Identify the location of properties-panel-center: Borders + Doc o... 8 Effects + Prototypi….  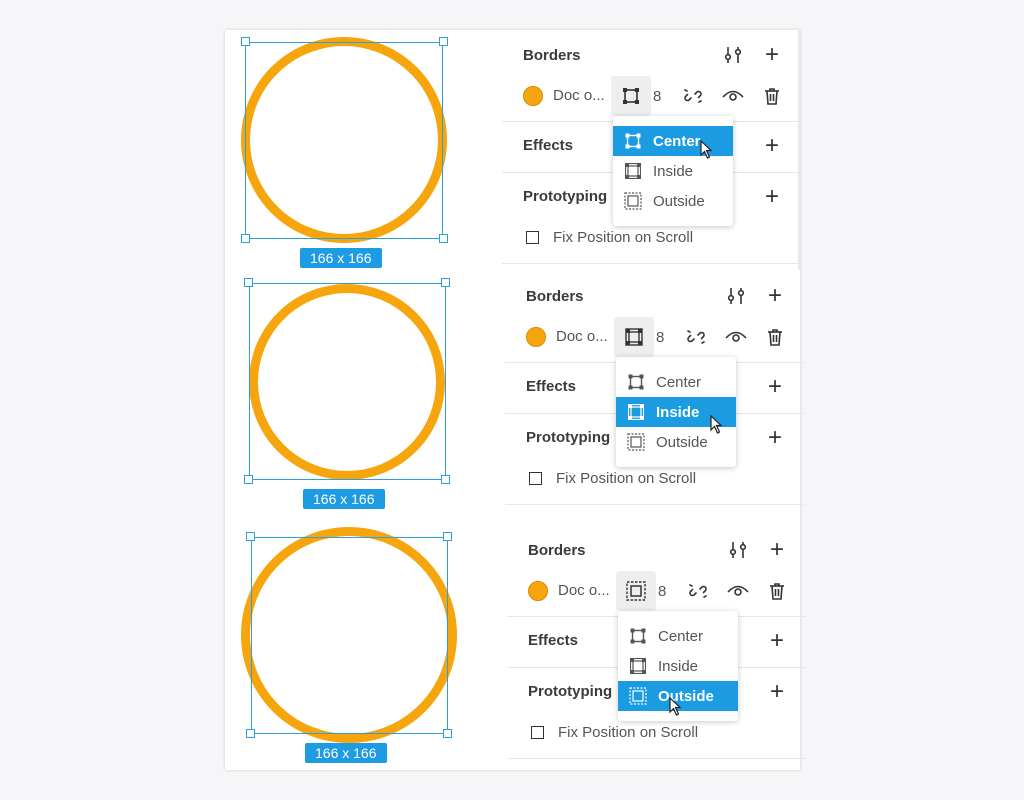
(651, 150).